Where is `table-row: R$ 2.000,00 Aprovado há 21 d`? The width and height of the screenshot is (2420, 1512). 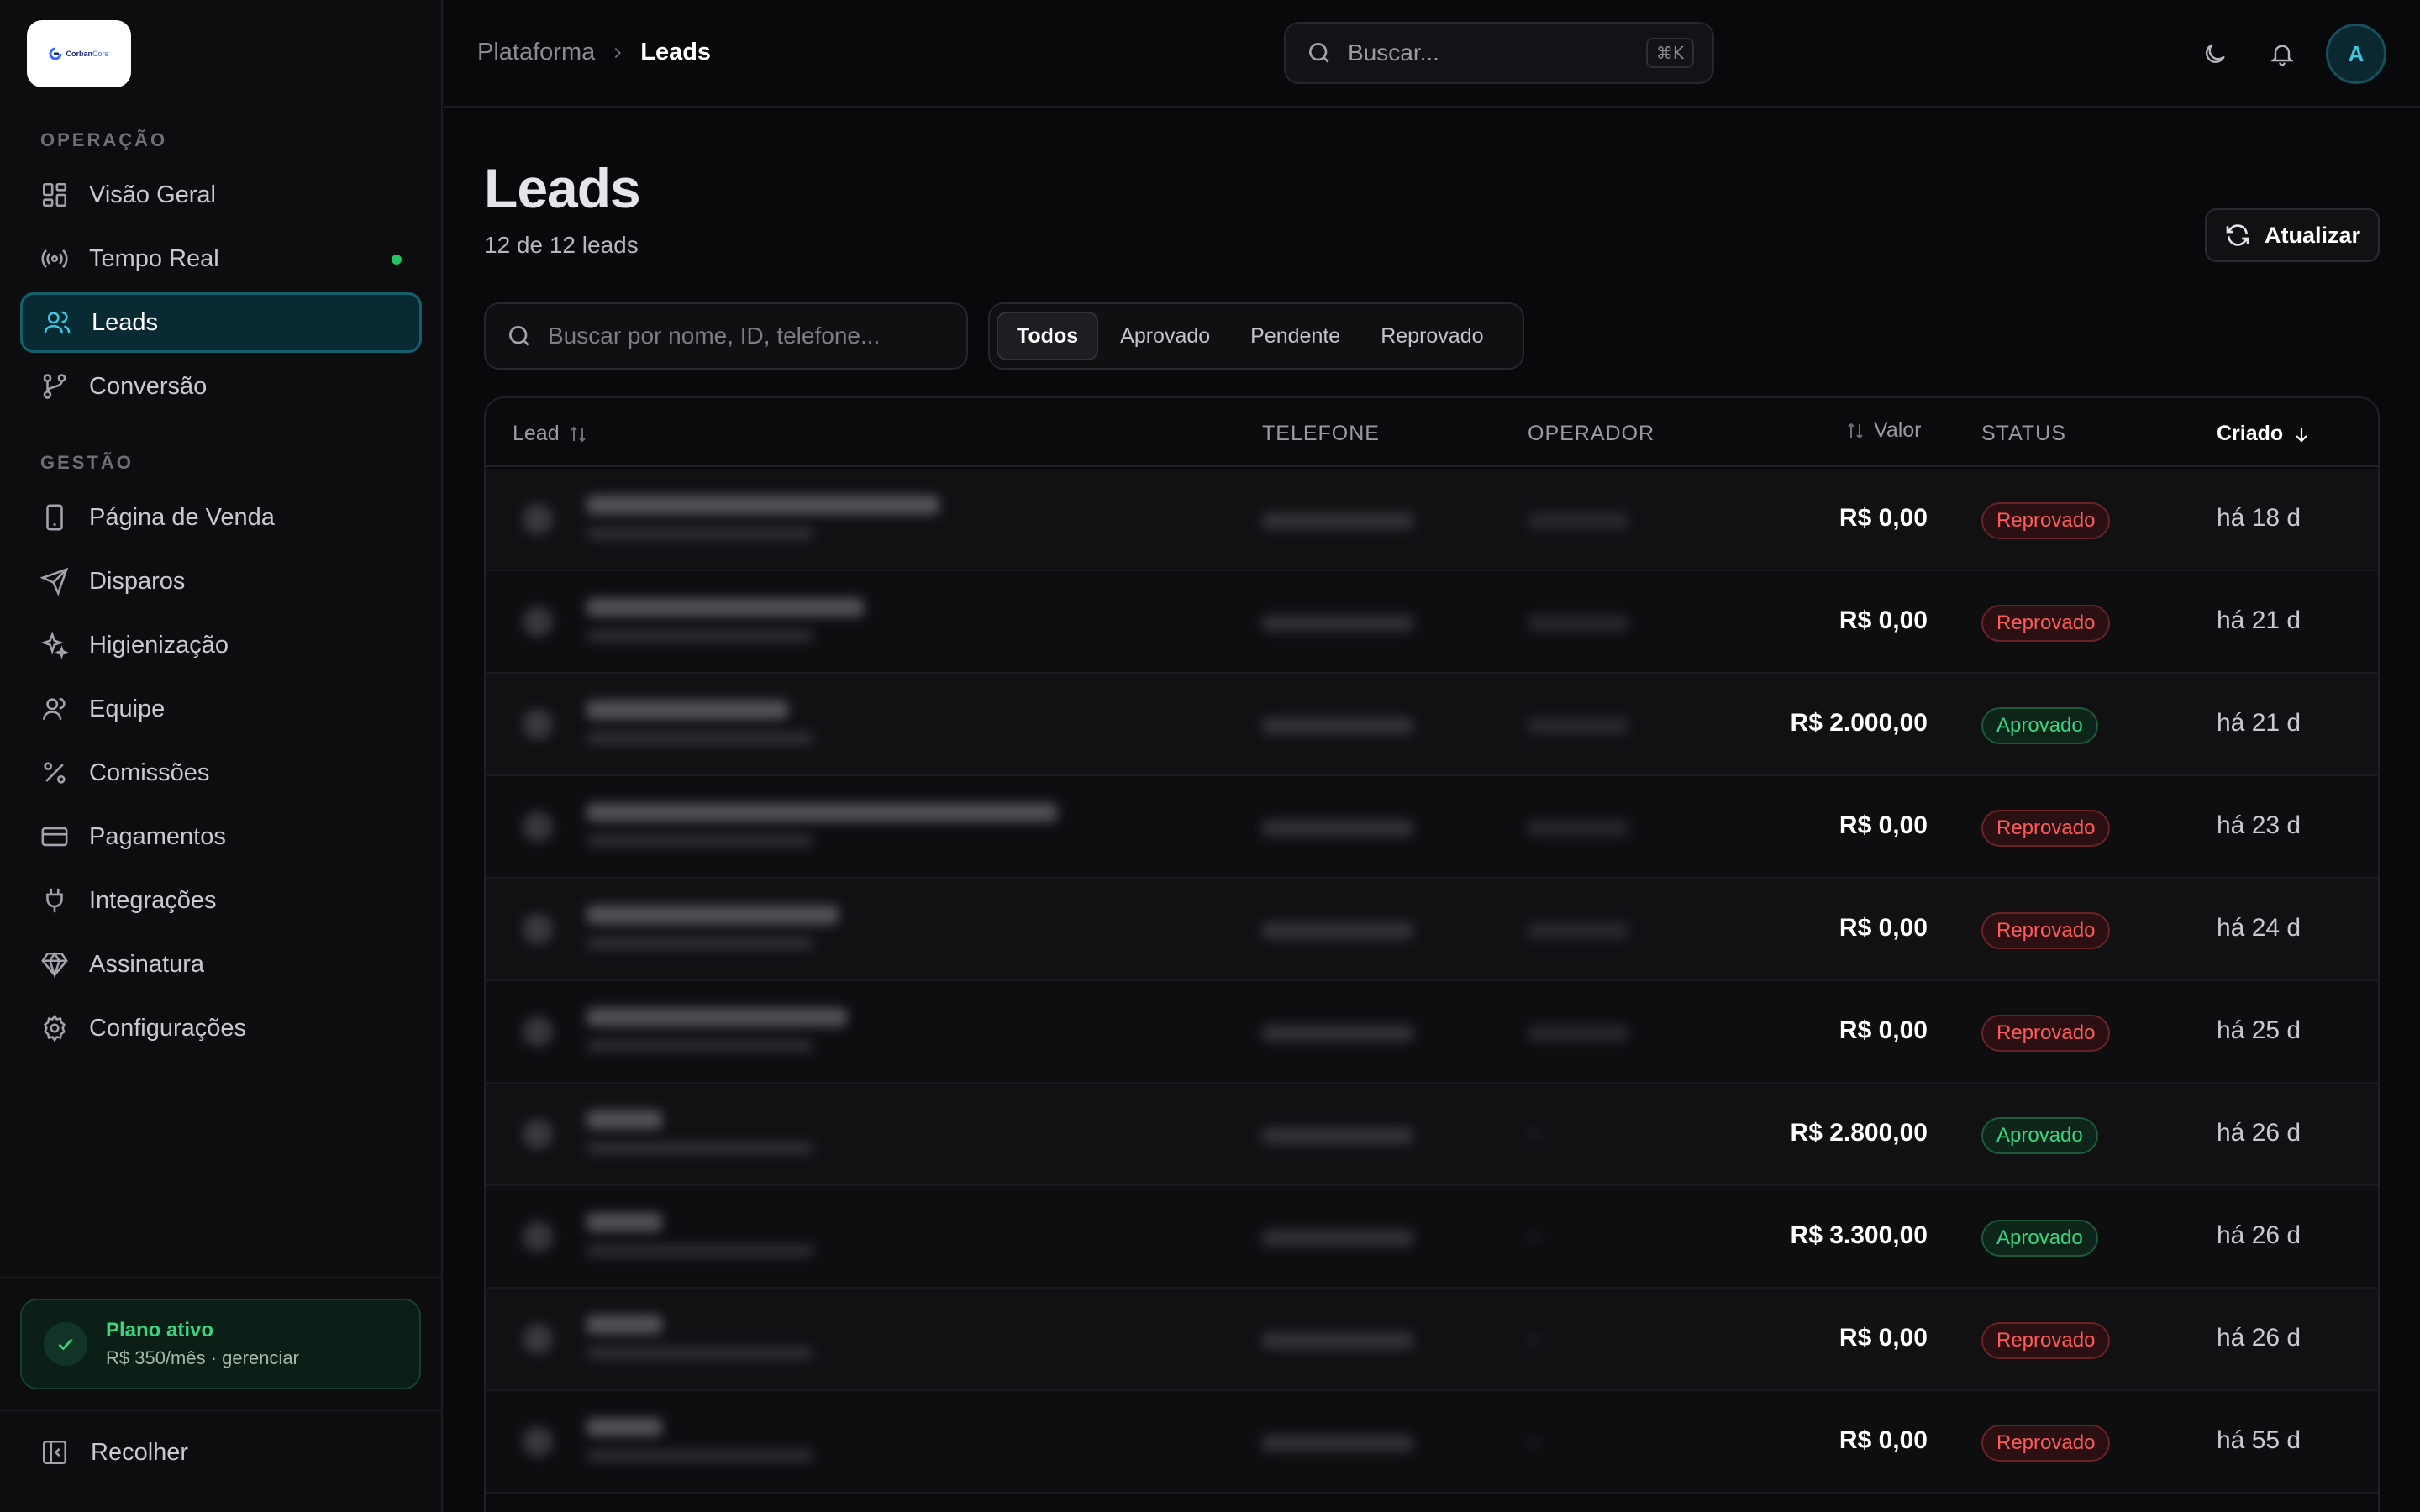 table-row: R$ 2.000,00 Aprovado há 21 d is located at coordinates (1432, 725).